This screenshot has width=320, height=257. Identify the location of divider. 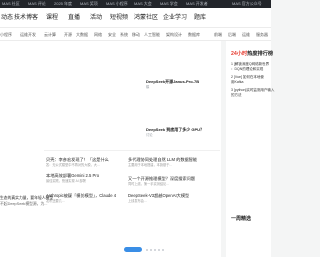
(132, 150).